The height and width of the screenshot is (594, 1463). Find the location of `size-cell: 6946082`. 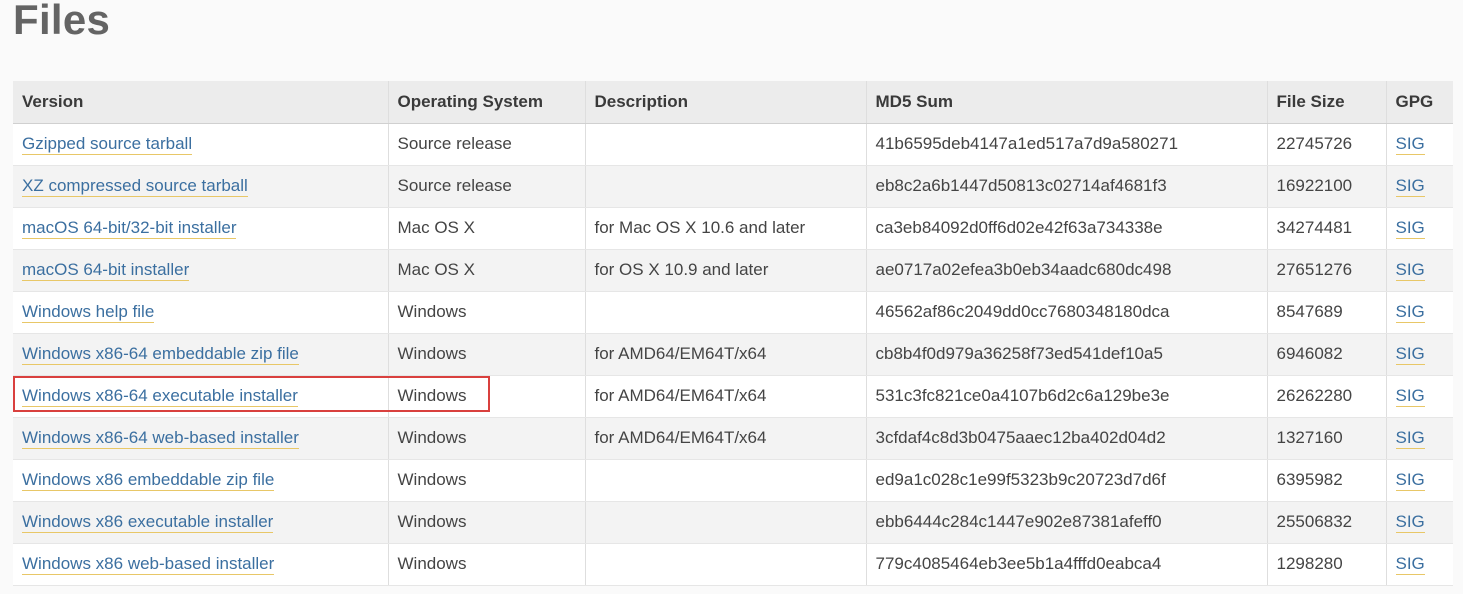

size-cell: 6946082 is located at coordinates (1327, 354).